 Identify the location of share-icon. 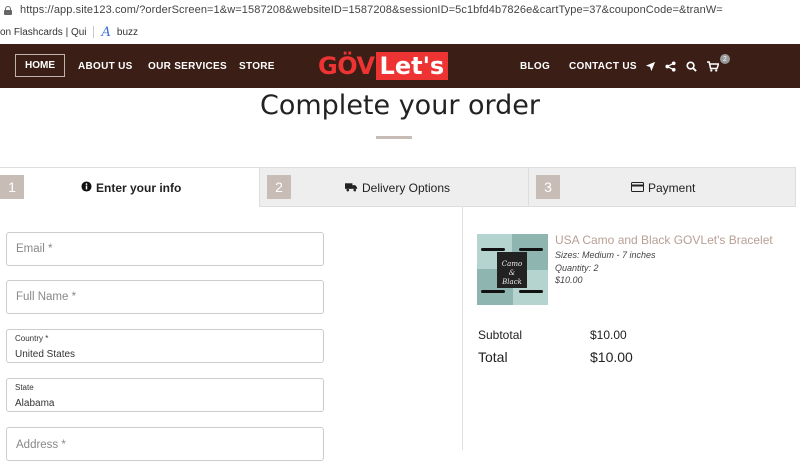
(670, 66).